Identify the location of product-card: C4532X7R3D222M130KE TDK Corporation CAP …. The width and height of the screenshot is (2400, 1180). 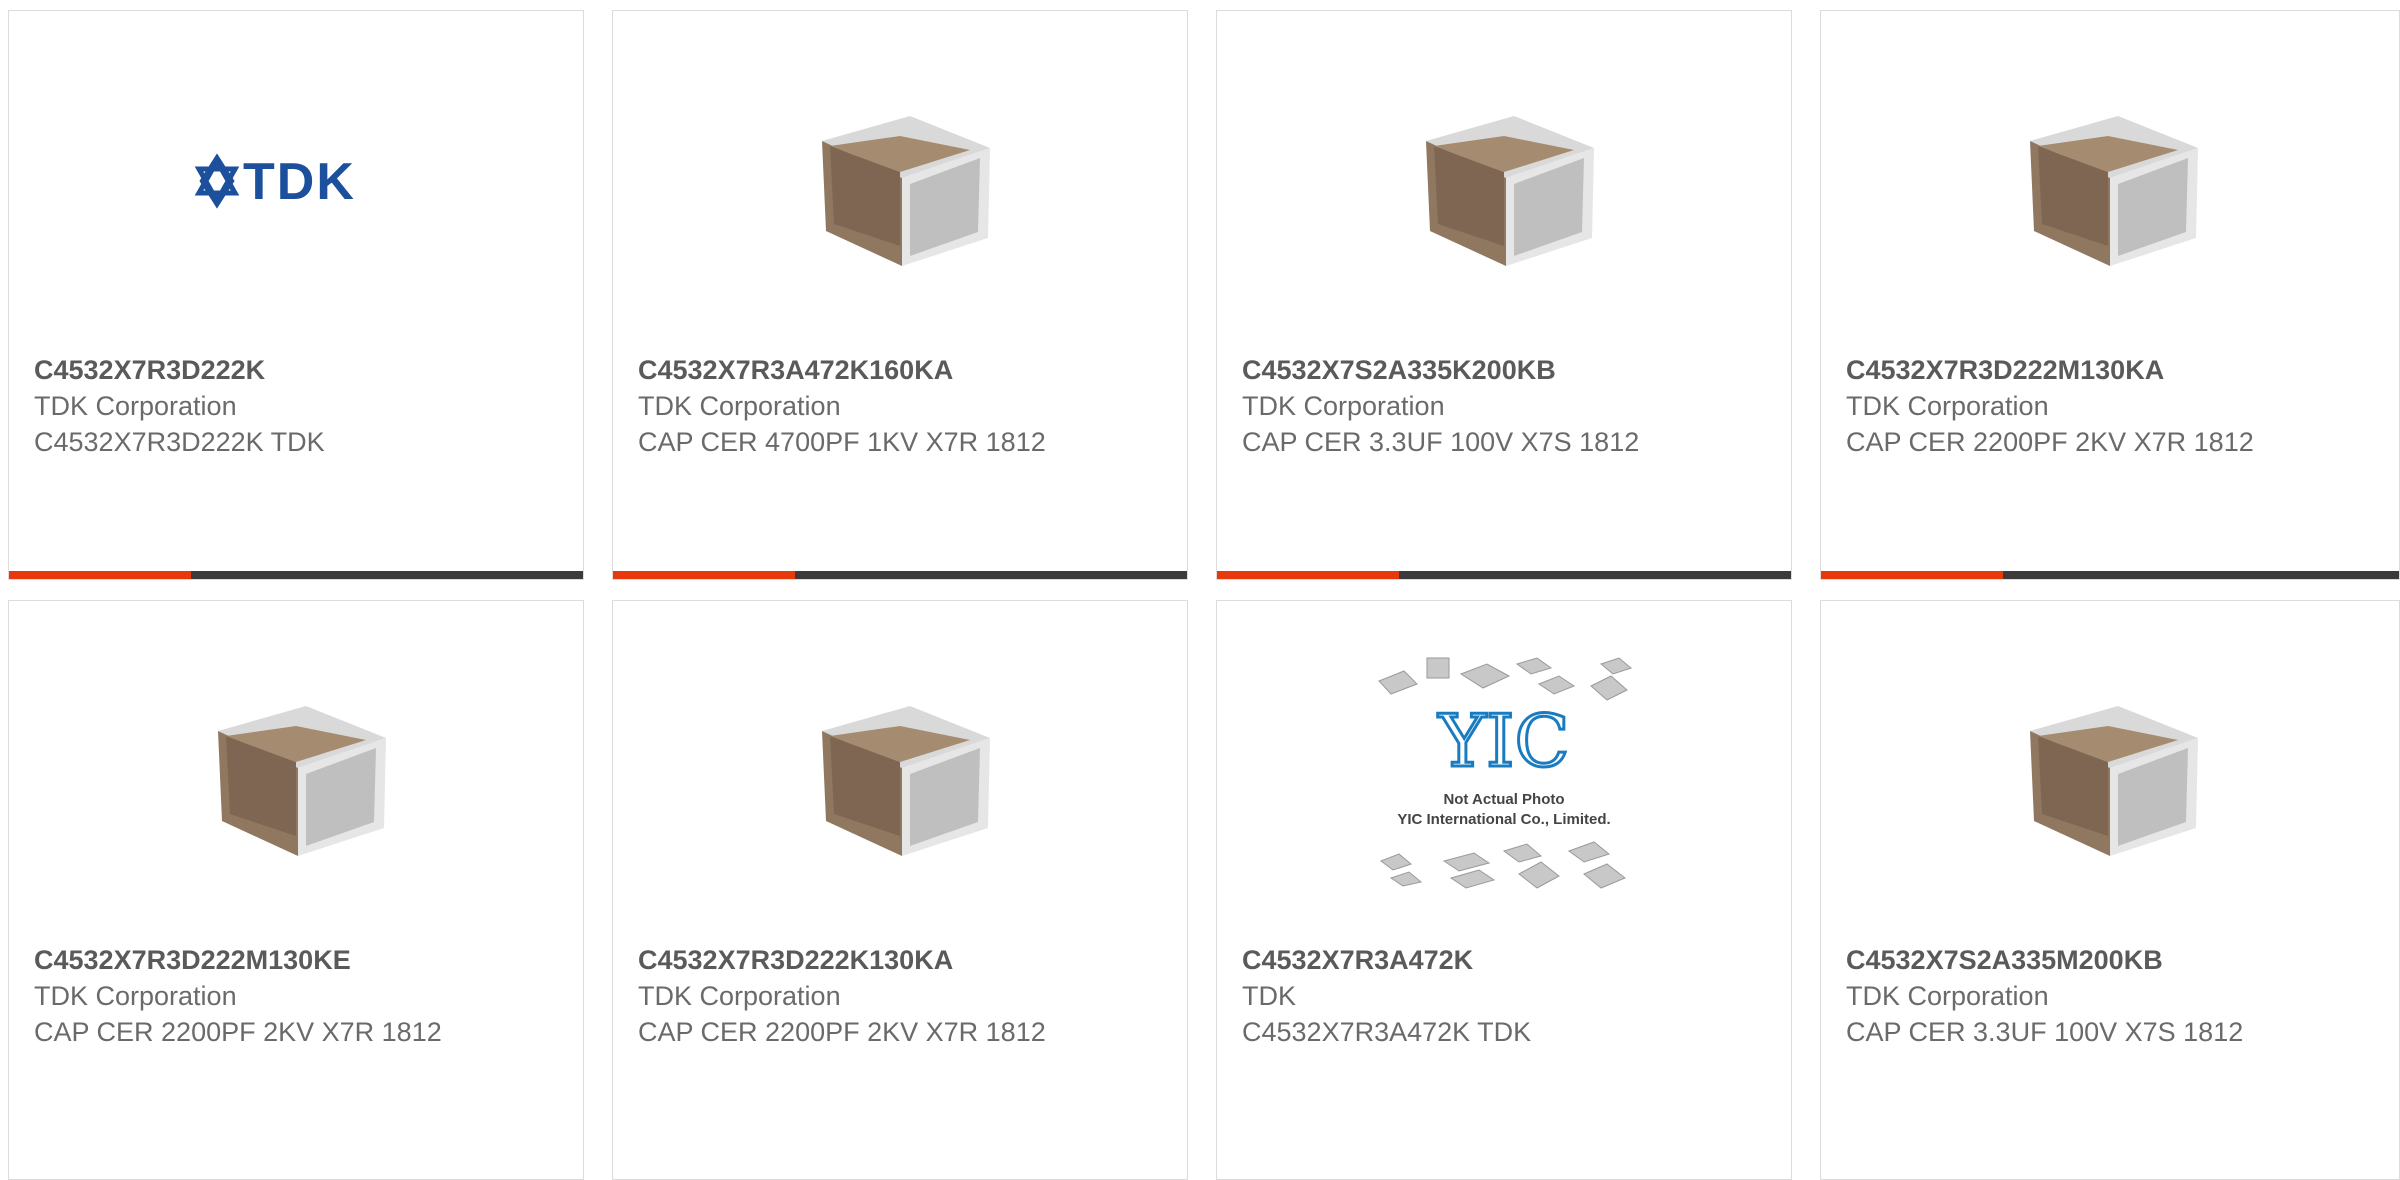
(296, 890).